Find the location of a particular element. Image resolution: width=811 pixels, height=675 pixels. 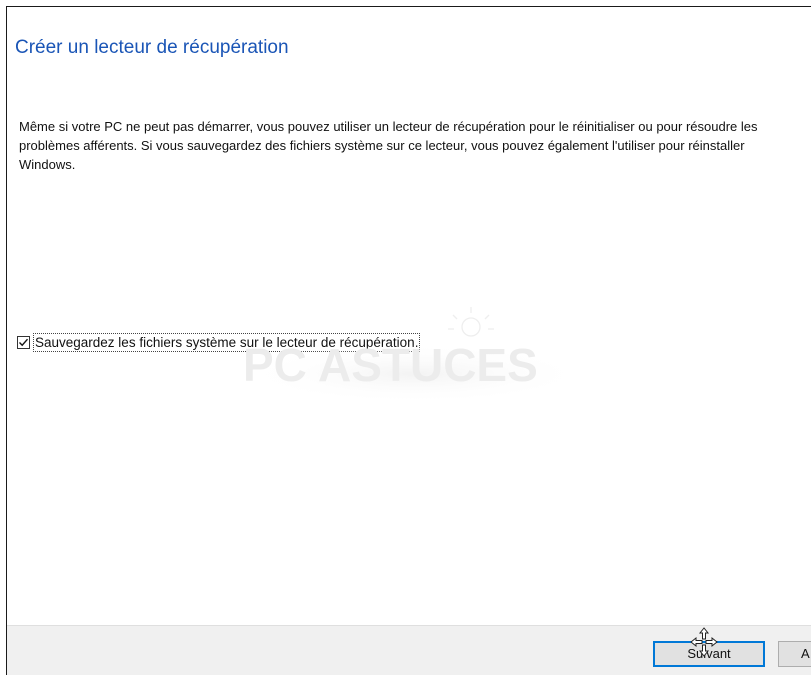

checkmark-icon is located at coordinates (24, 342).